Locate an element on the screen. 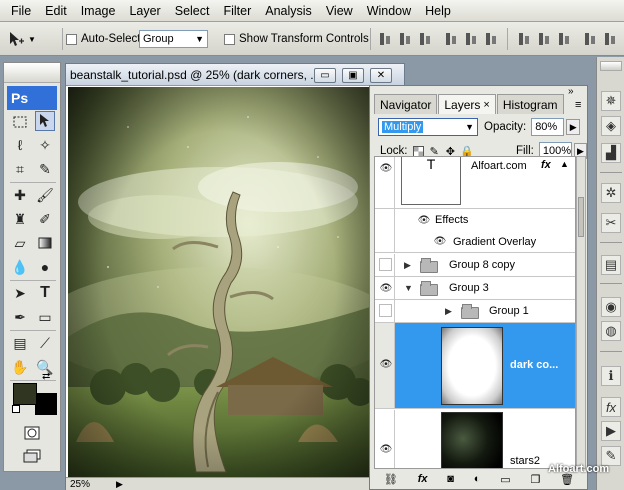 The image size is (624, 490). type-tool-icon: T is located at coordinates (45, 293).